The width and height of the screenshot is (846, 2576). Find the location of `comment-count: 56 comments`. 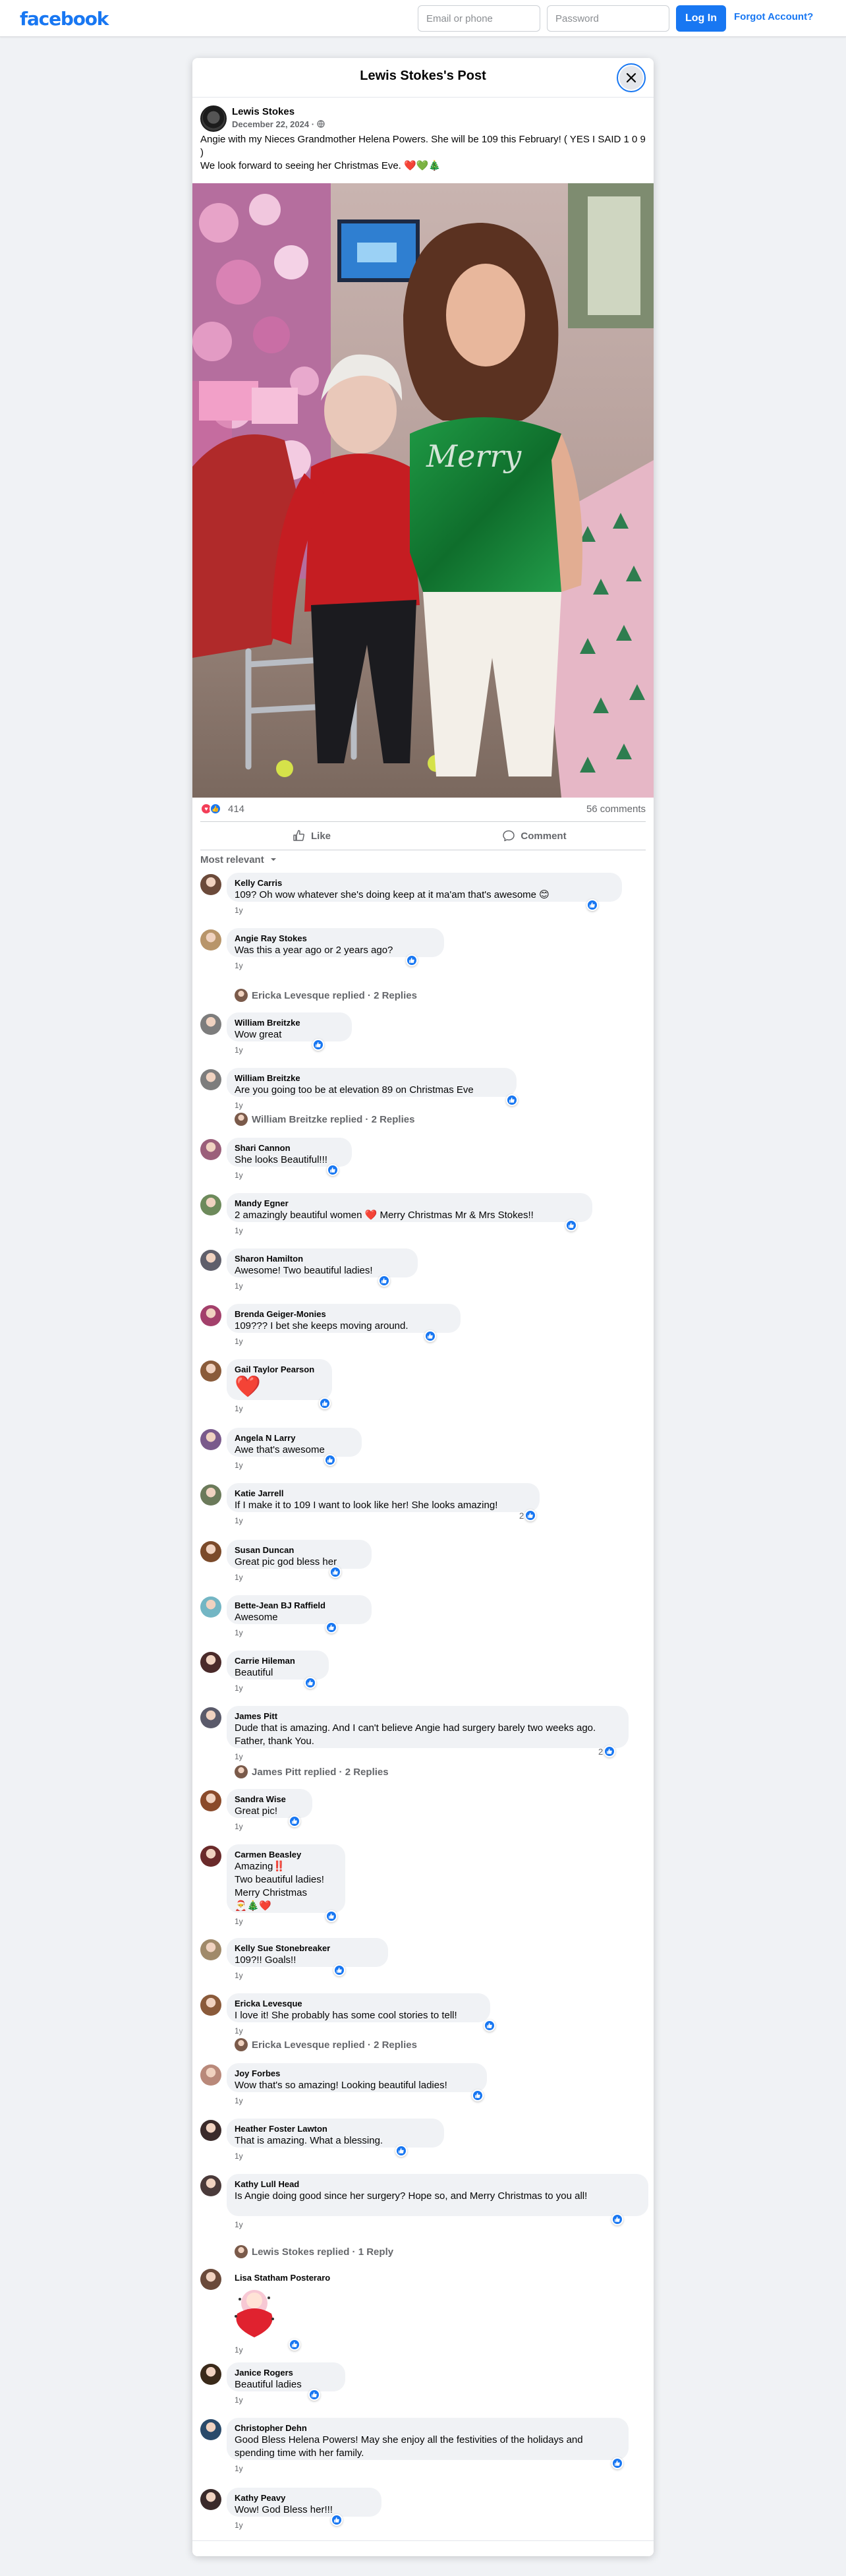

comment-count: 56 comments is located at coordinates (616, 809).